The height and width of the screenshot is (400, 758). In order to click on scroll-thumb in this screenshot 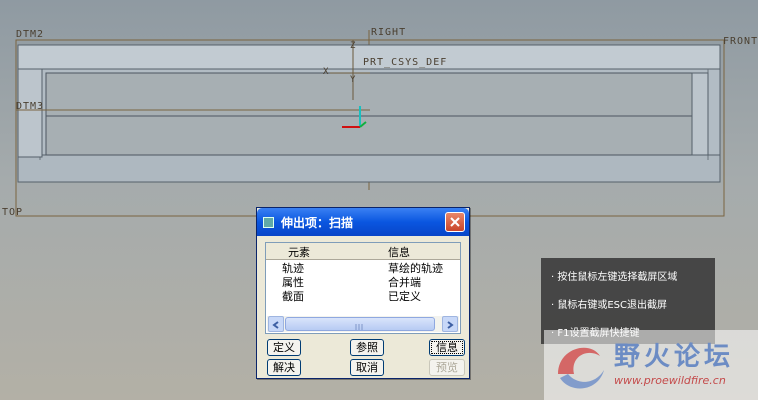, I will do `click(360, 324)`.